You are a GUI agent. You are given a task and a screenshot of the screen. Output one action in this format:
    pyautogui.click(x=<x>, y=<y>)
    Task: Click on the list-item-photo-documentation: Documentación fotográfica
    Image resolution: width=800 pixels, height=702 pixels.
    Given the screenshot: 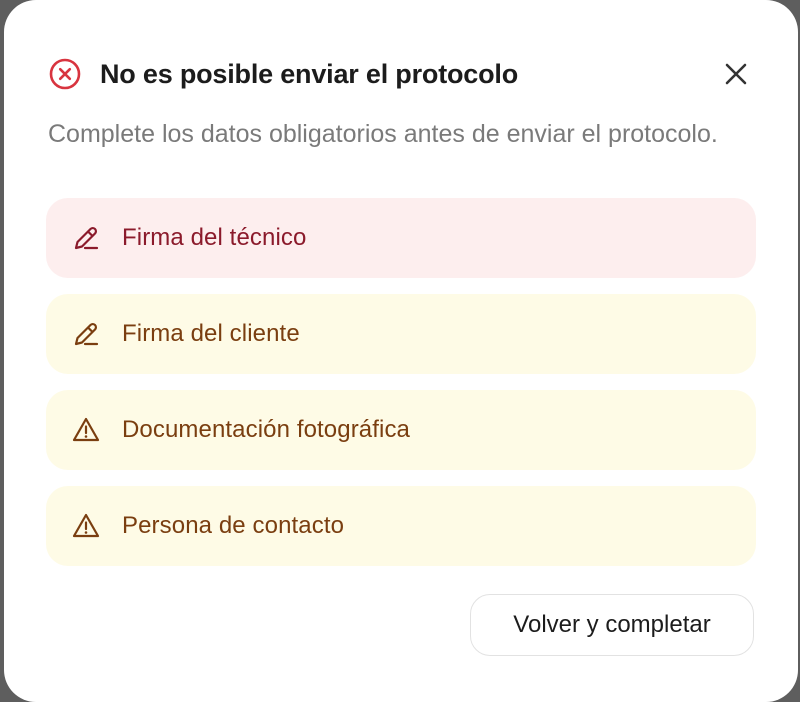 What is the action you would take?
    pyautogui.click(x=401, y=430)
    